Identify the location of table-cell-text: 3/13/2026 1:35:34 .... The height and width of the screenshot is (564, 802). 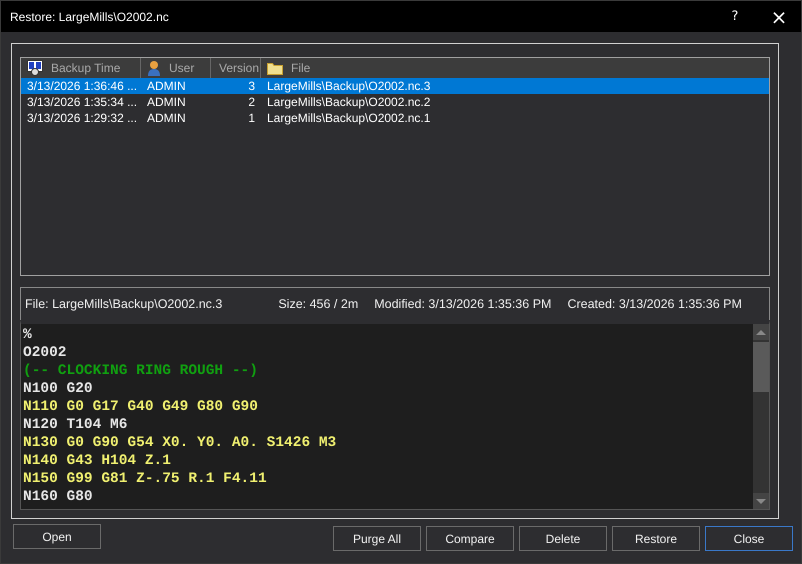
(82, 102).